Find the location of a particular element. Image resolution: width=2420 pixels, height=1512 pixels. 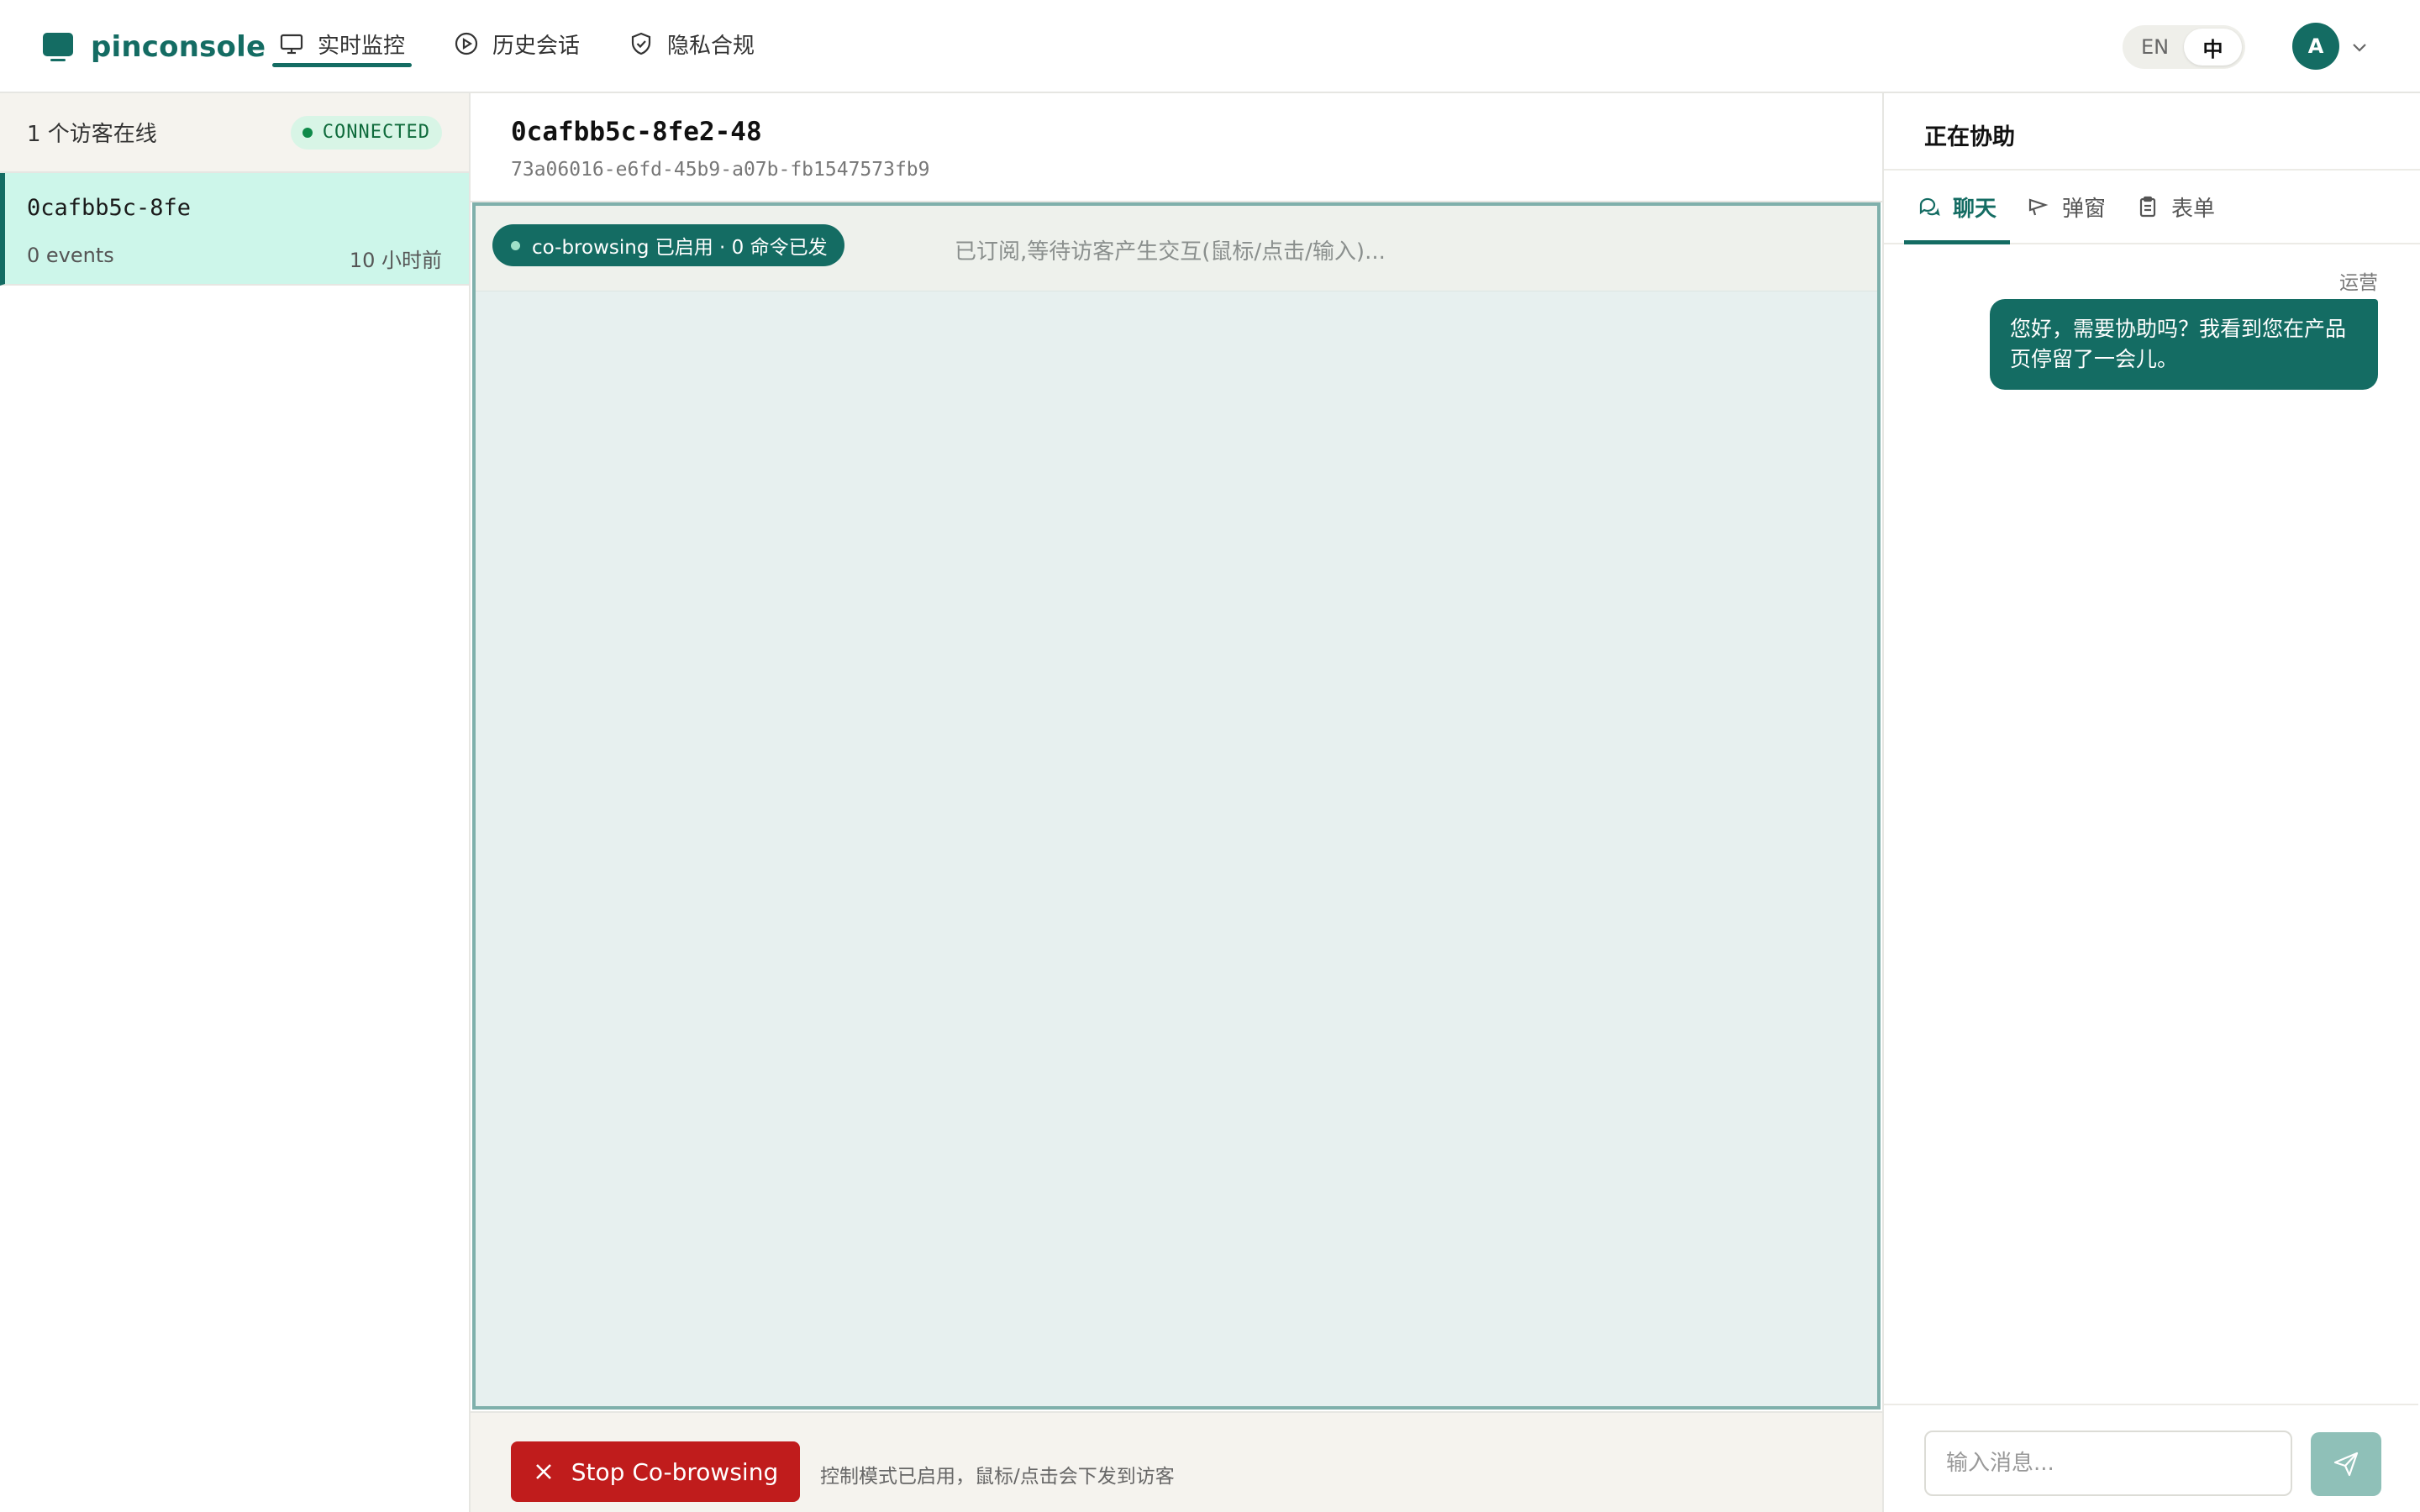

nav-item-privacy: 隐私合规 is located at coordinates (691, 44).